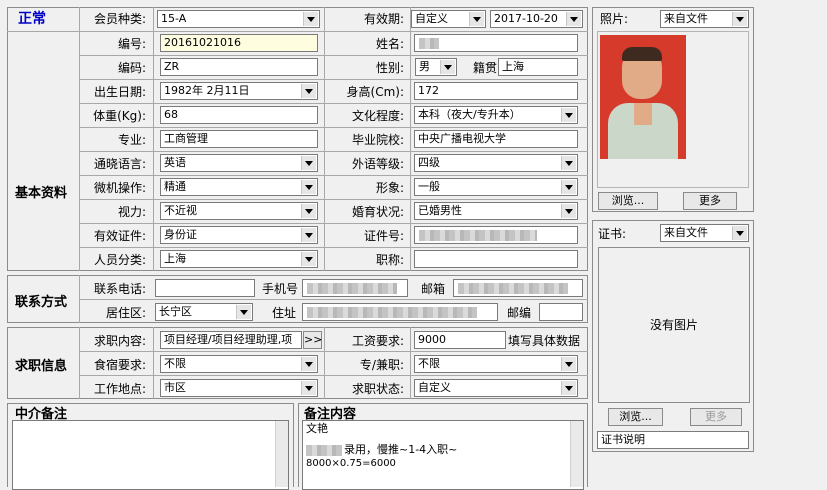 This screenshot has width=827, height=490. I want to click on email-field, so click(518, 288).